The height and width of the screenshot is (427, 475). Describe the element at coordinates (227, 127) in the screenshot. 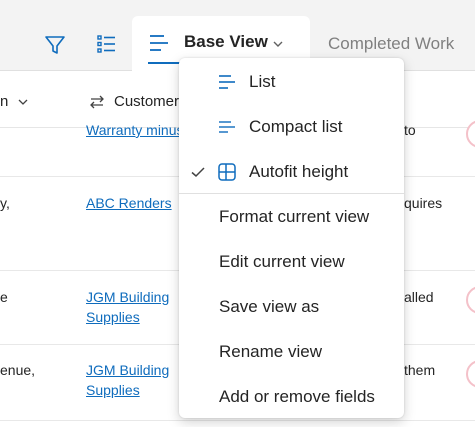

I see `compact-list-icon` at that location.